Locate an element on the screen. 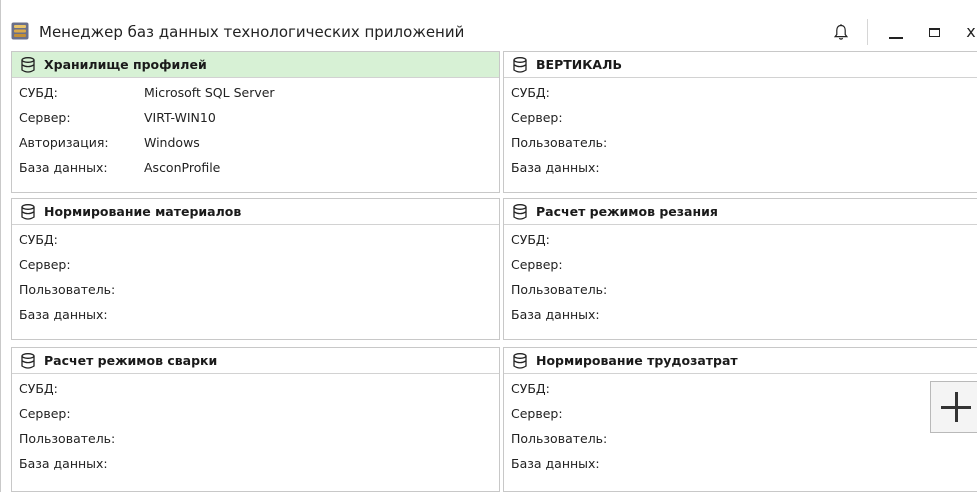  field-auth: Авторизация: Windows is located at coordinates (255, 142).